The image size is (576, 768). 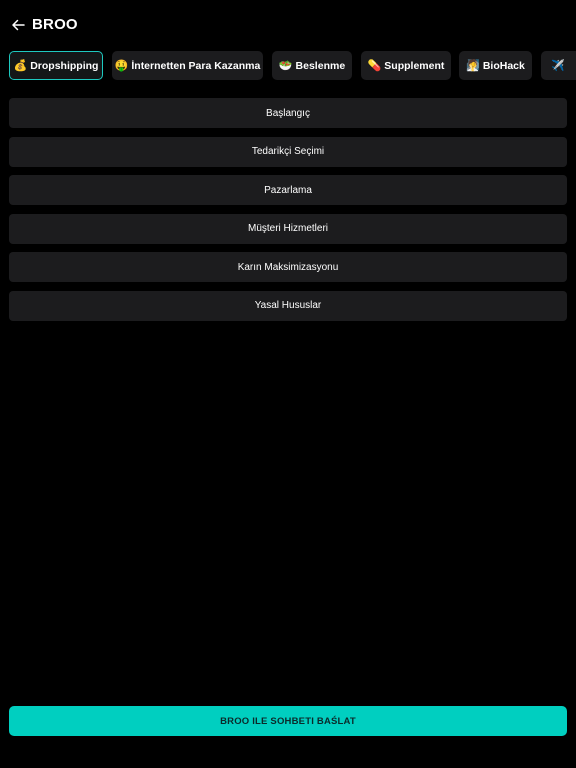 What do you see at coordinates (288, 113) in the screenshot?
I see `topic-item-baslangic: Başlangıç` at bounding box center [288, 113].